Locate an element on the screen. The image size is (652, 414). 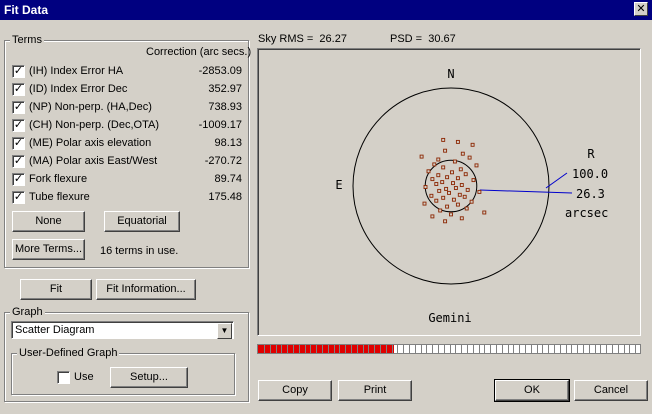
term-label: Tube flexure is located at coordinates (59, 197).